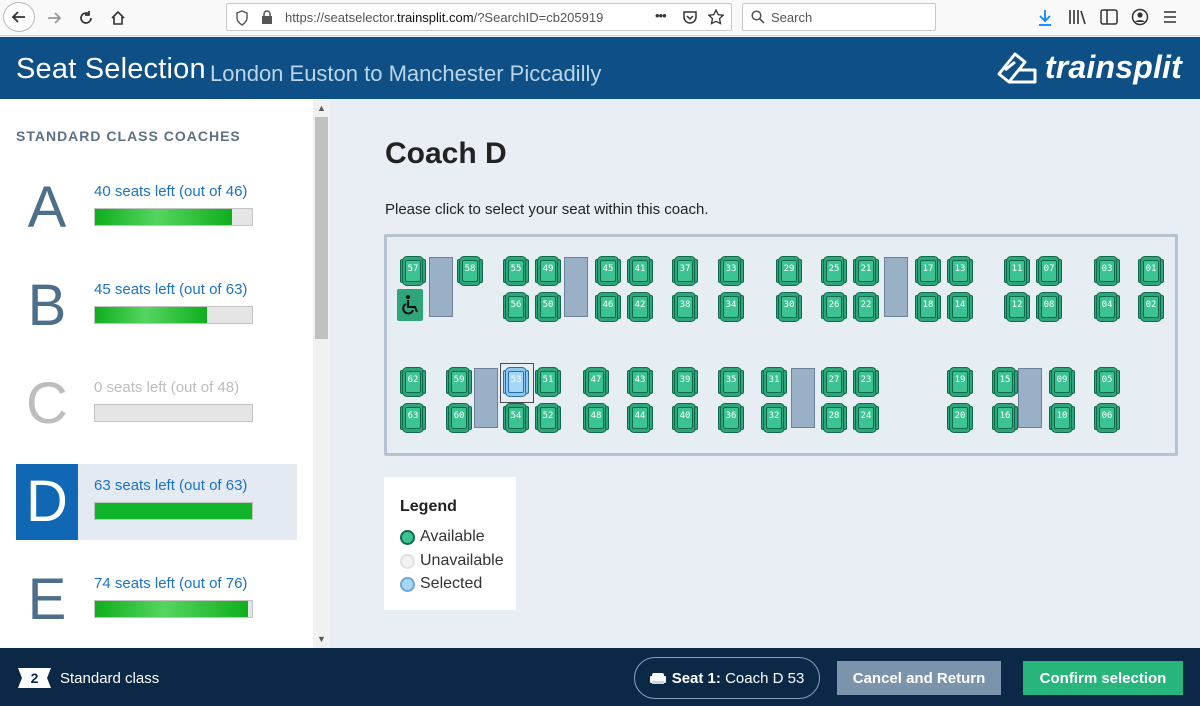 Image resolution: width=1200 pixels, height=706 pixels. Describe the element at coordinates (960, 418) in the screenshot. I see `seat-20: 20` at that location.